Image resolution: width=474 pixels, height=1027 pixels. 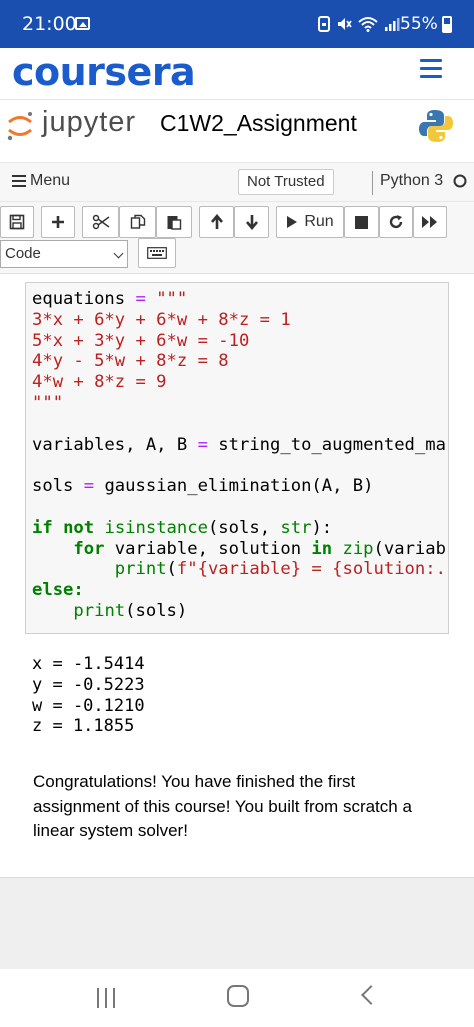 I want to click on coursera-header: coursera, so click(x=237, y=74).